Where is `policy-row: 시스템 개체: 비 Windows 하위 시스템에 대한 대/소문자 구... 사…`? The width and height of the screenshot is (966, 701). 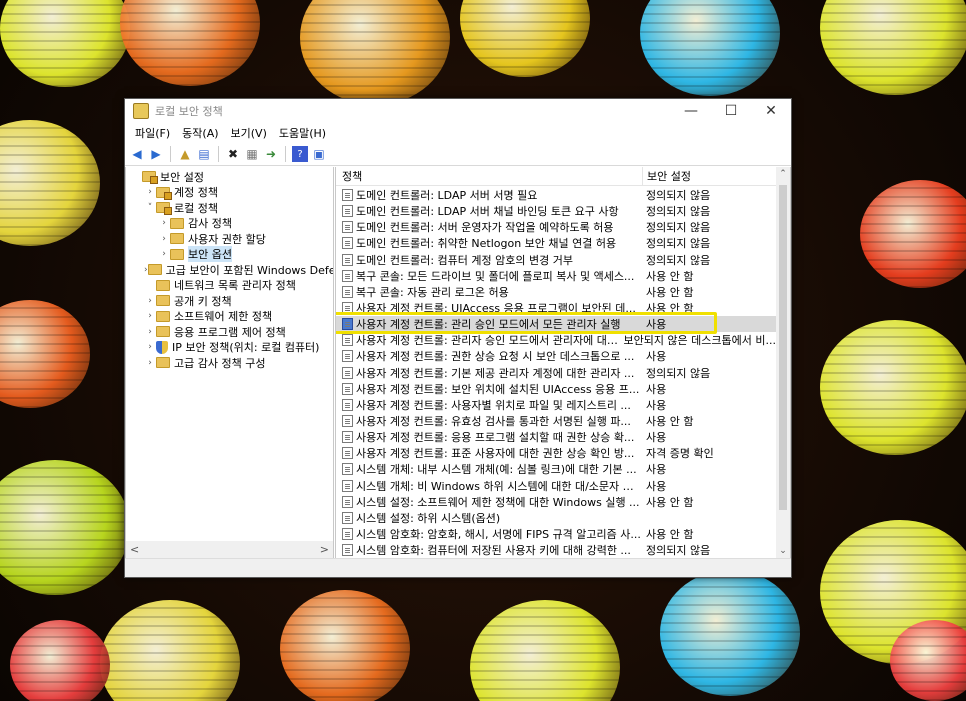
policy-row: 시스템 개체: 비 Windows 하위 시스템에 대한 대/소문자 구... 사… is located at coordinates (556, 486).